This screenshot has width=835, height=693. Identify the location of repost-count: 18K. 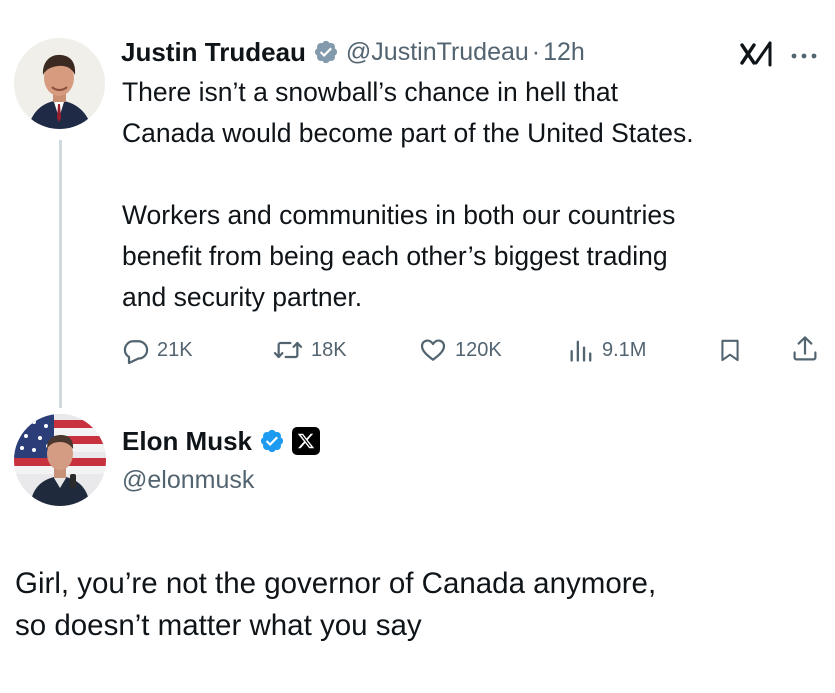
(329, 349).